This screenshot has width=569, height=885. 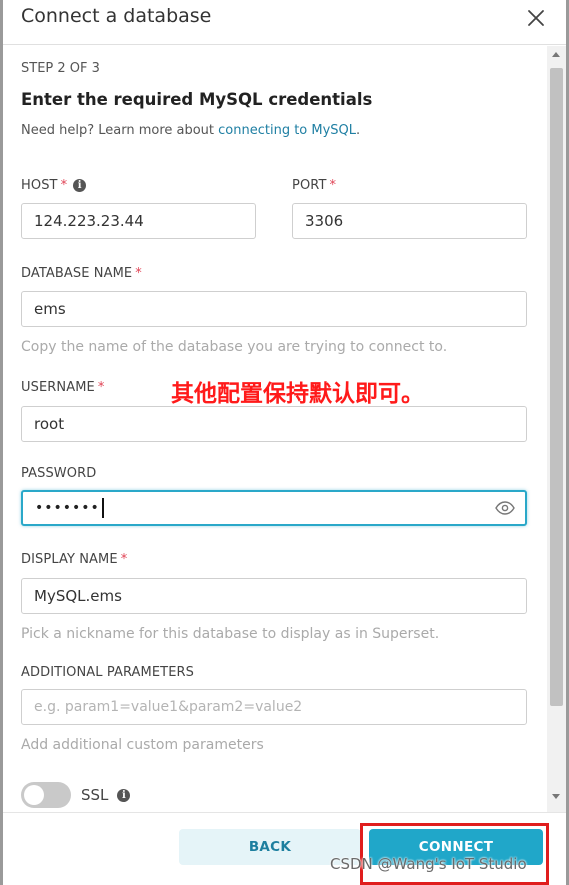 I want to click on text-caret, so click(x=102, y=508).